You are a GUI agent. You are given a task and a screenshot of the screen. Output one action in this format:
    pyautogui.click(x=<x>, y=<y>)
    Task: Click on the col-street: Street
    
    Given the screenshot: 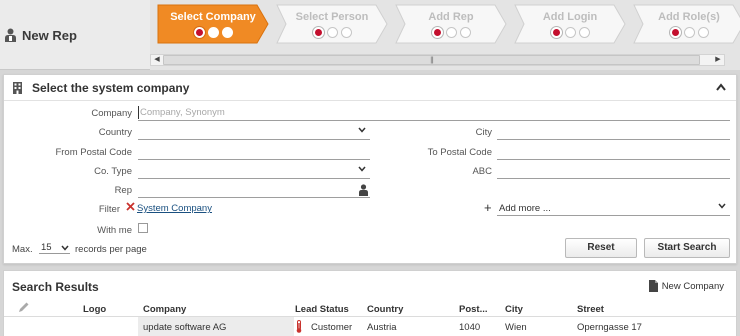 What is the action you would take?
    pyautogui.click(x=590, y=309)
    